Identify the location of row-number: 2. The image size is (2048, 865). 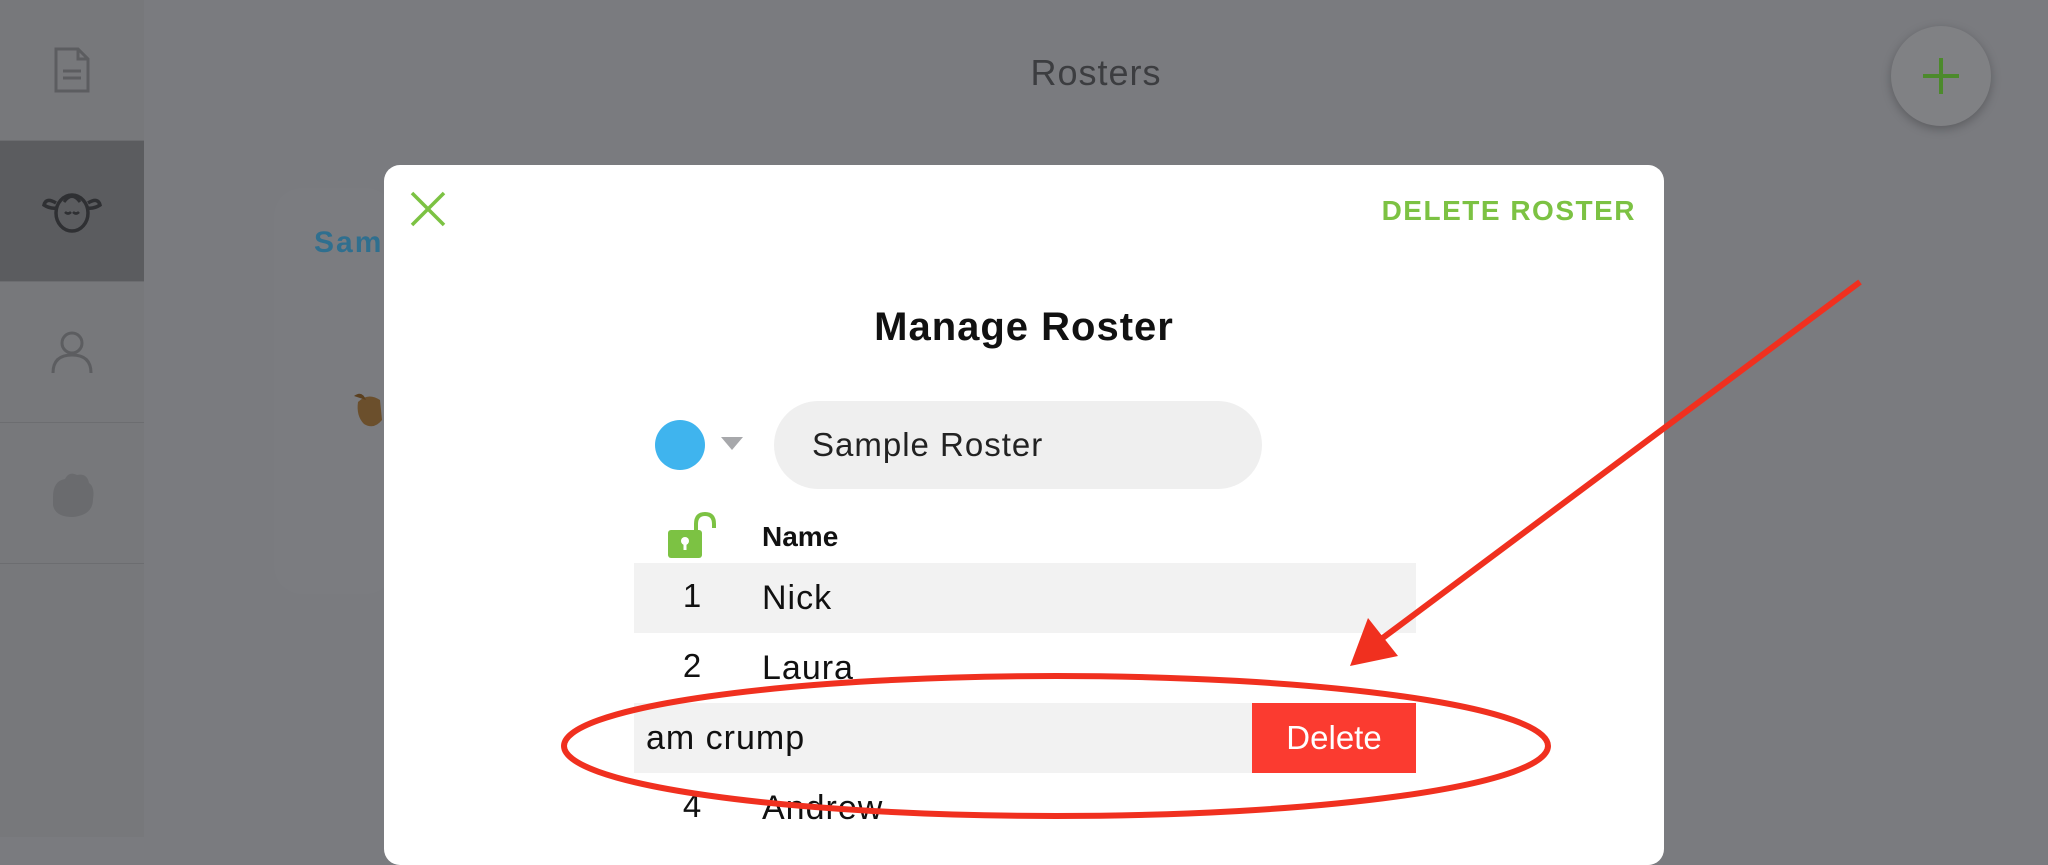
(692, 665).